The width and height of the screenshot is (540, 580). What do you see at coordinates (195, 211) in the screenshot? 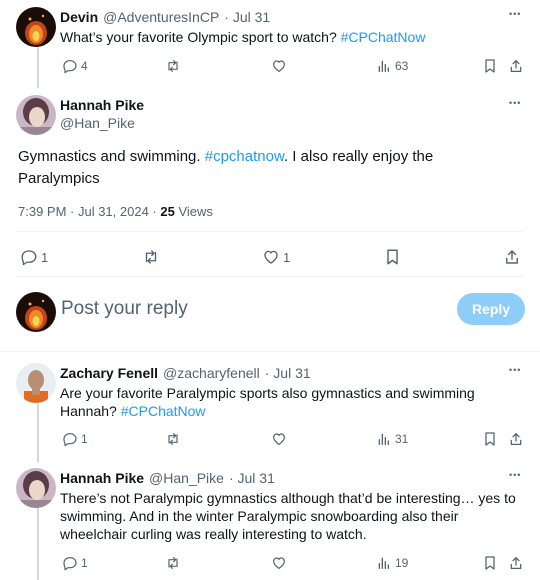
I see `views-label: Views` at bounding box center [195, 211].